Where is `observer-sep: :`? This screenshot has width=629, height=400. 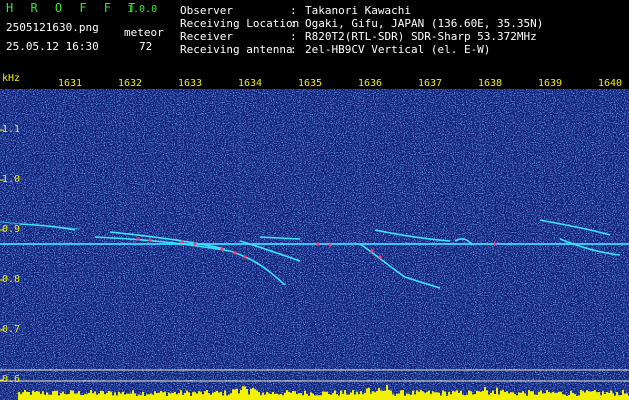 observer-sep: : is located at coordinates (293, 10).